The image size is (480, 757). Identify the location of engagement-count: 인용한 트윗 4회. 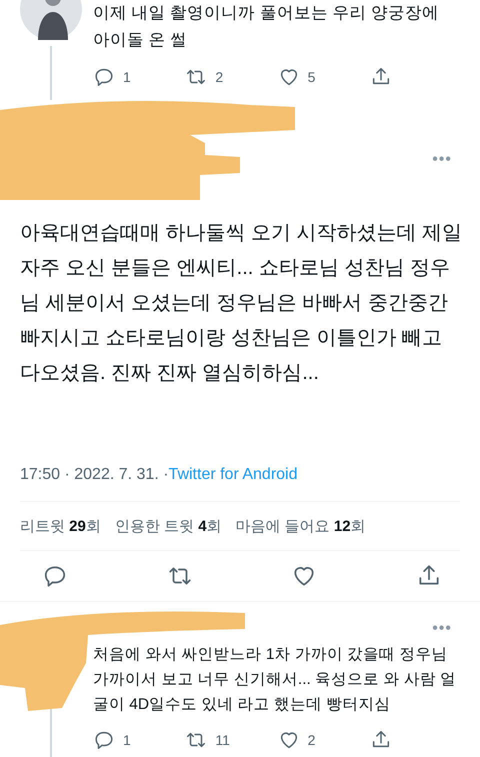
(168, 526).